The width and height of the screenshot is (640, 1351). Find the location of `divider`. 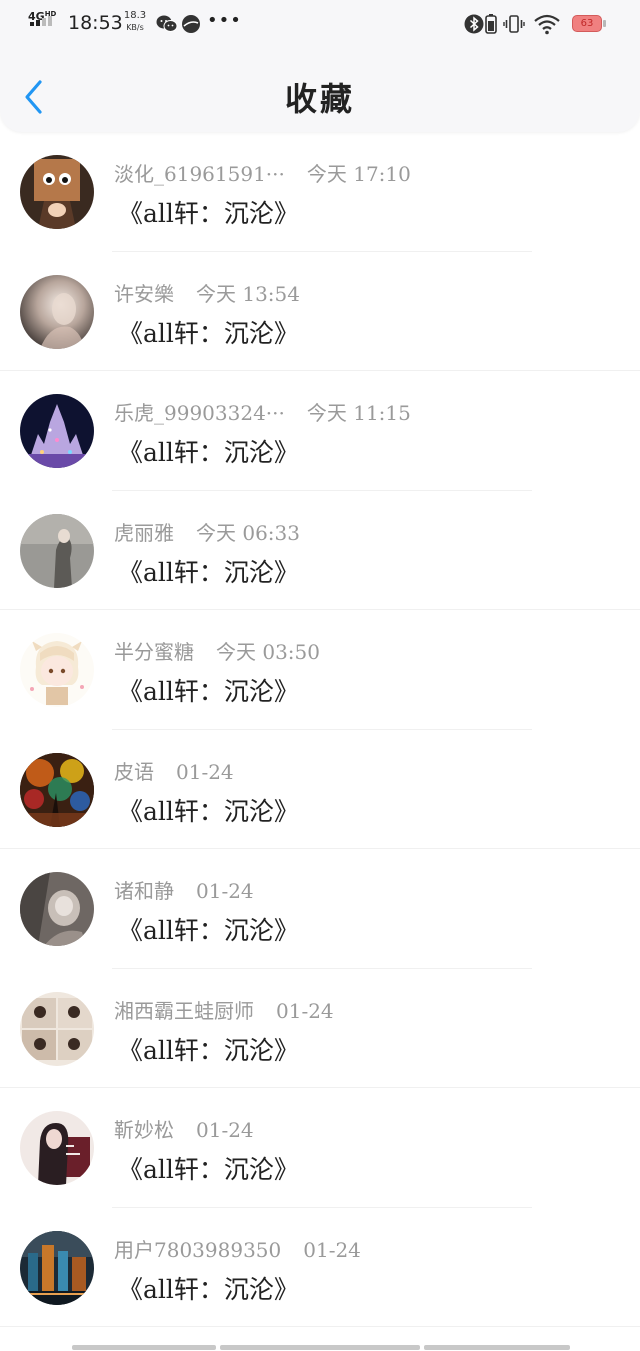

divider is located at coordinates (320, 1326).